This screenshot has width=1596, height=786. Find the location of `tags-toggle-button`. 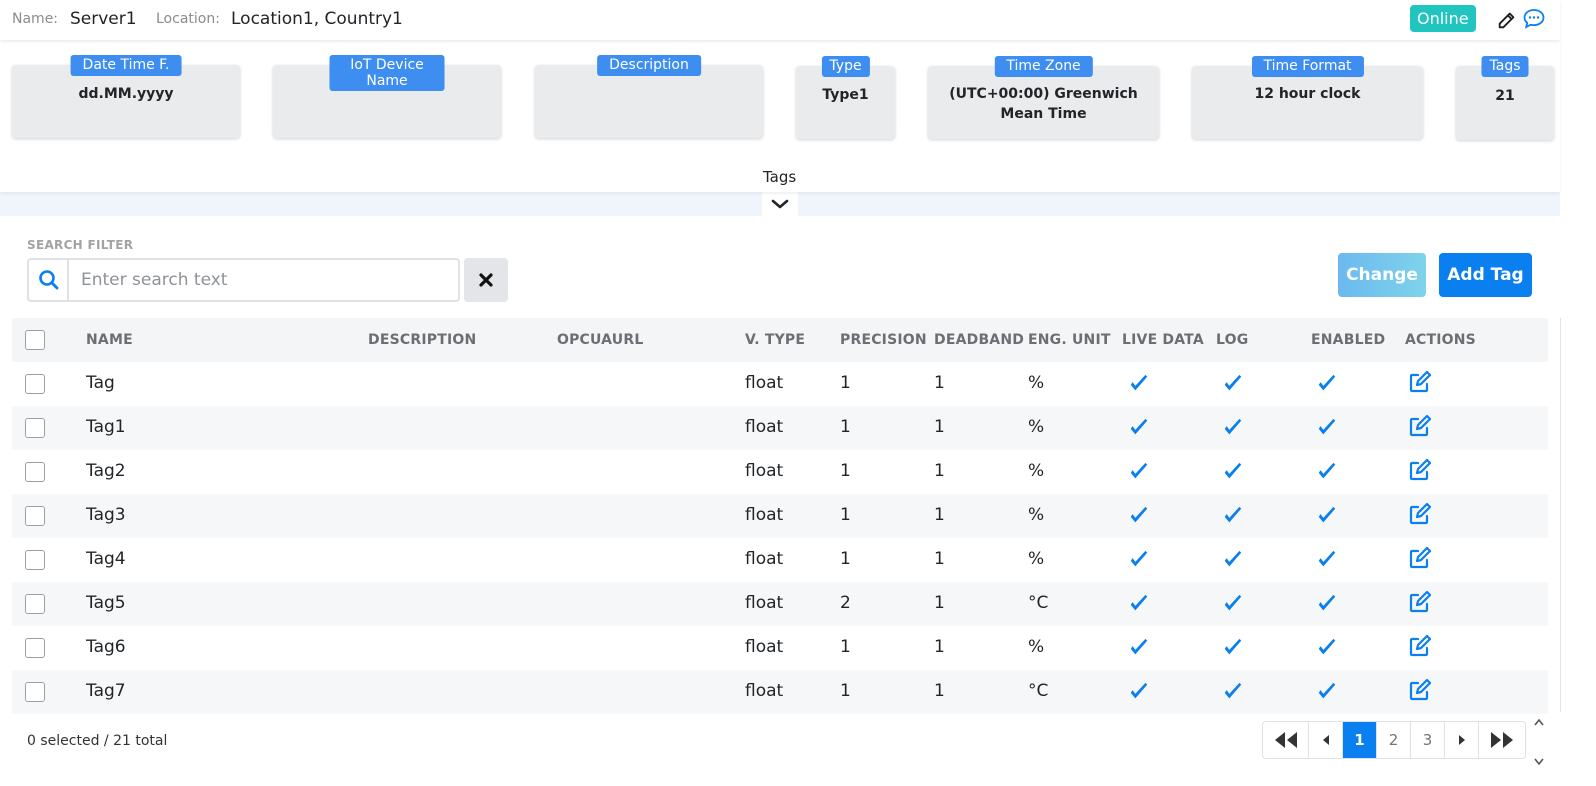

tags-toggle-button is located at coordinates (780, 204).